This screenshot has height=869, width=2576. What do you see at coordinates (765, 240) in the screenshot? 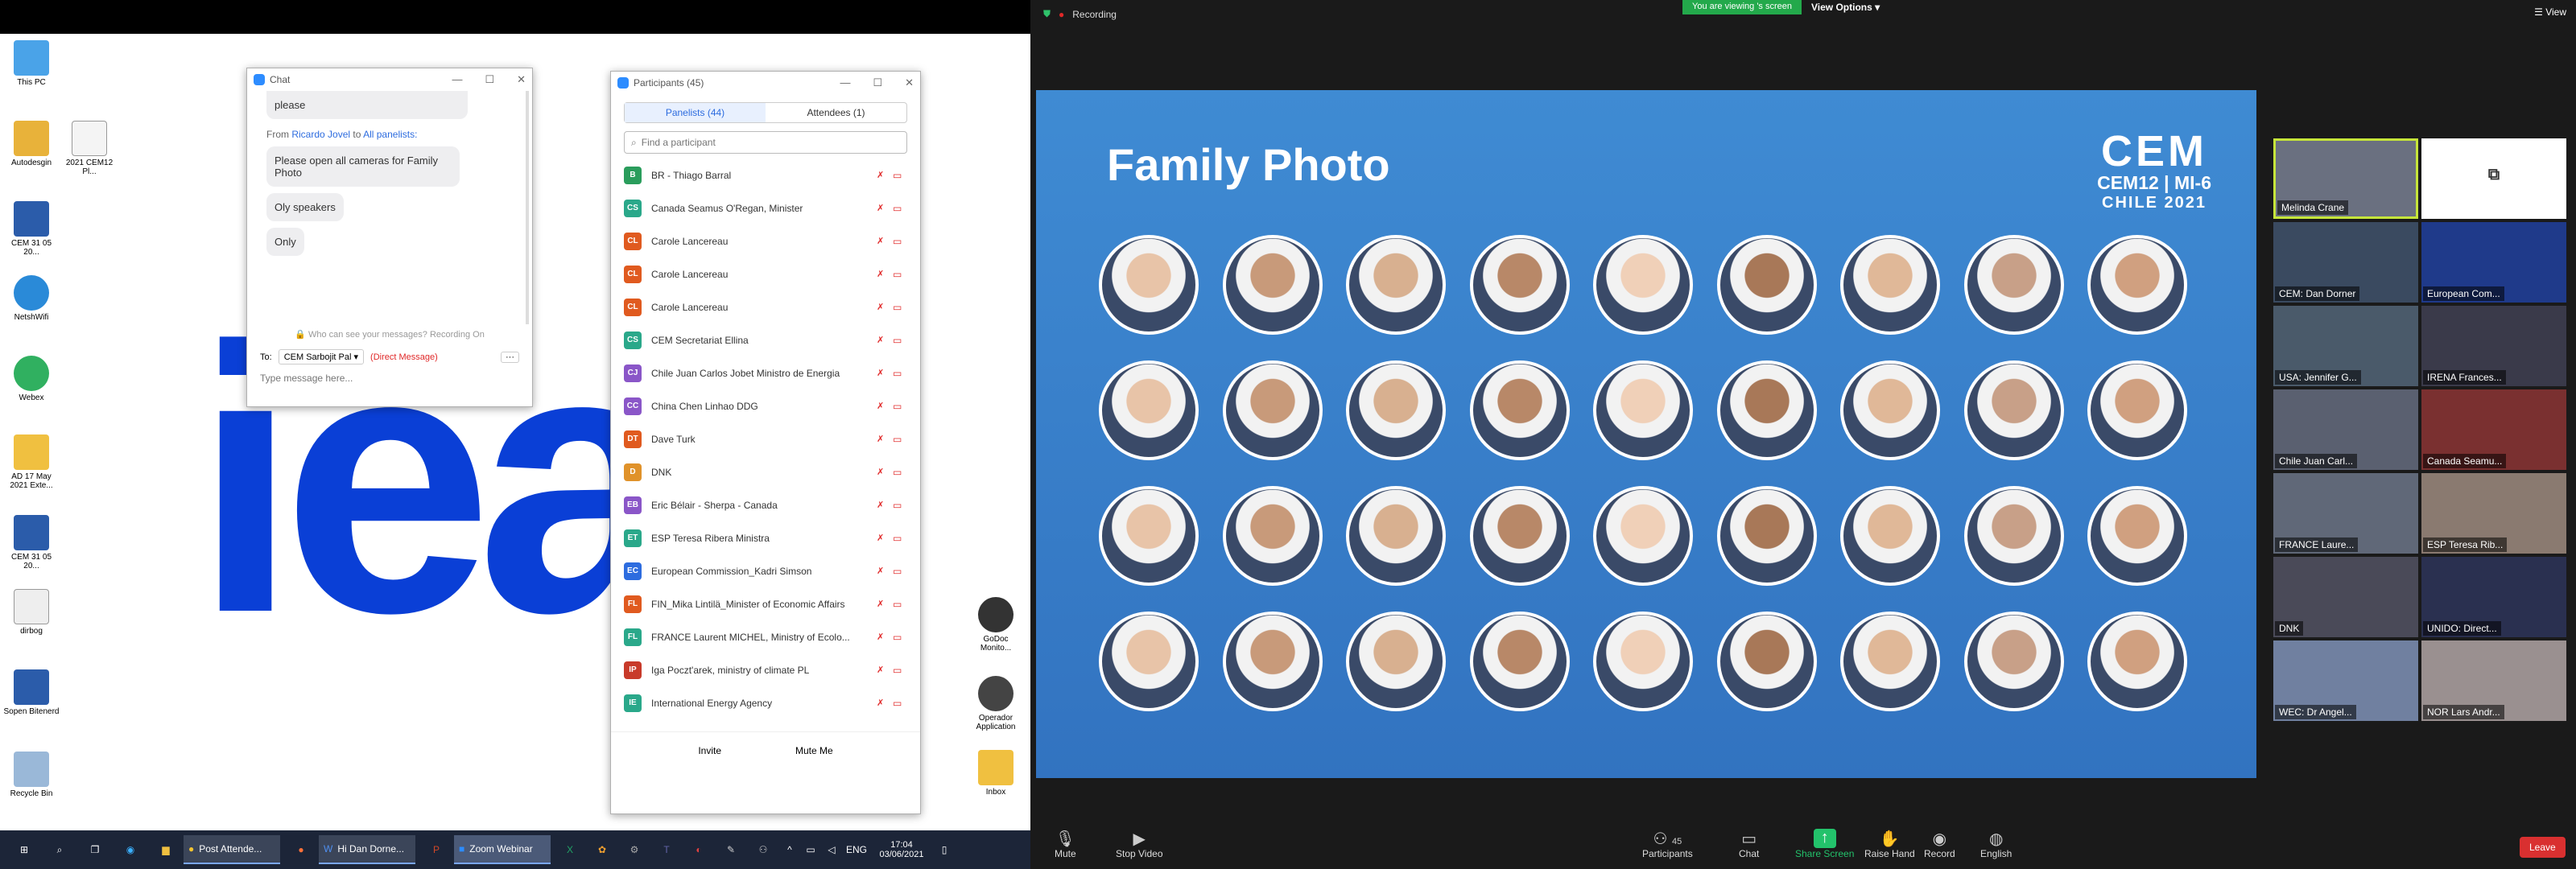
I see `participant-row: CL Carole Lancereau ✗ ▭` at bounding box center [765, 240].